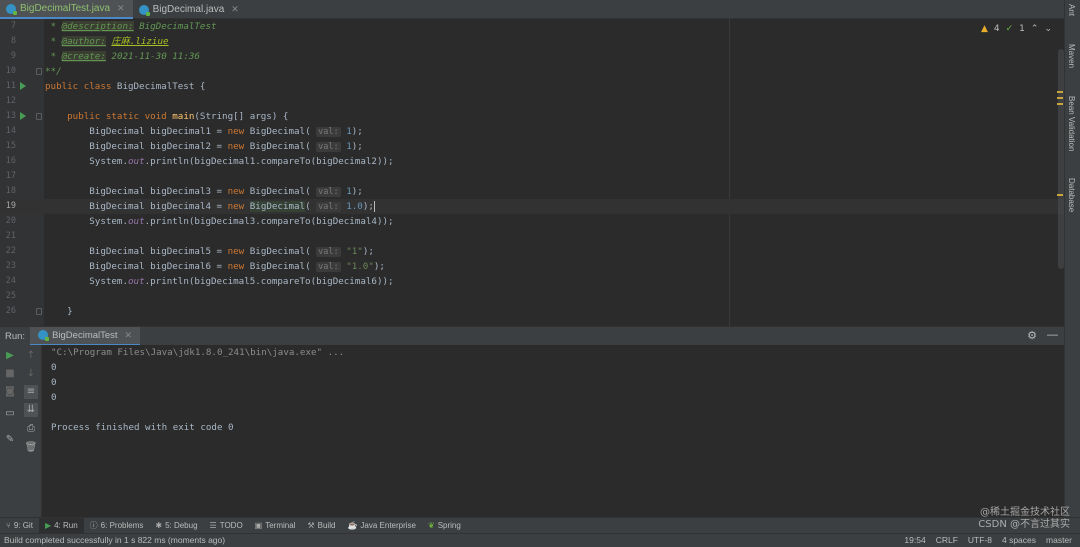  Describe the element at coordinates (1059, 540) in the screenshot. I see `vcs-branch: master` at that location.